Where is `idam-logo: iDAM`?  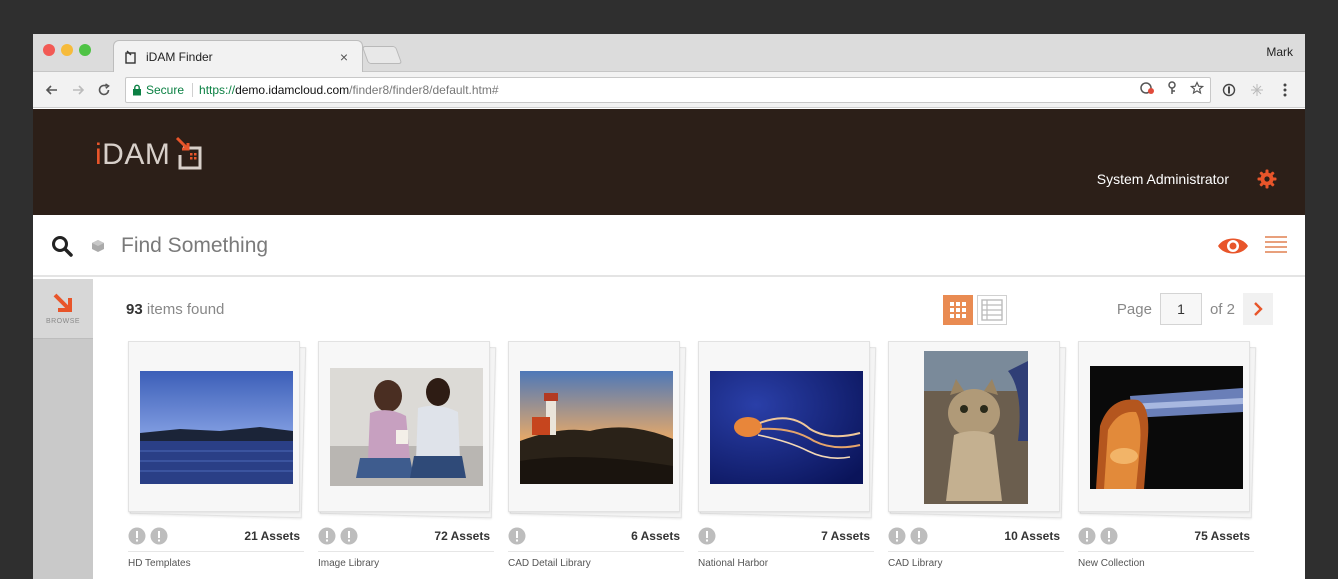 idam-logo: iDAM is located at coordinates (149, 153).